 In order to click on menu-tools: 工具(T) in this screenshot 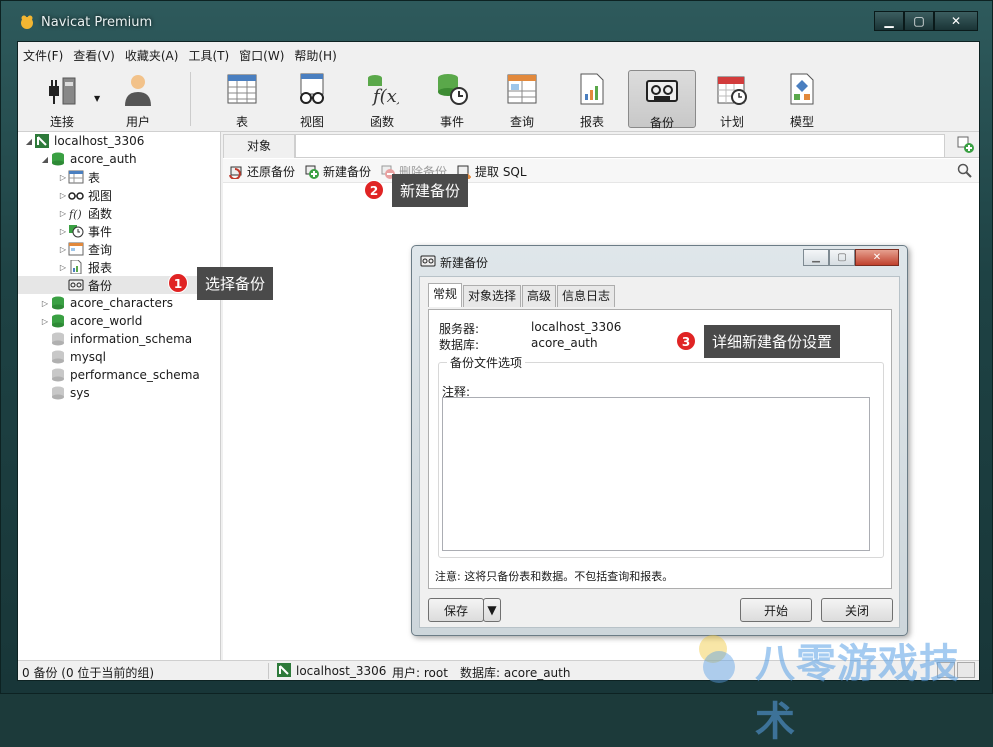, I will do `click(208, 55)`.